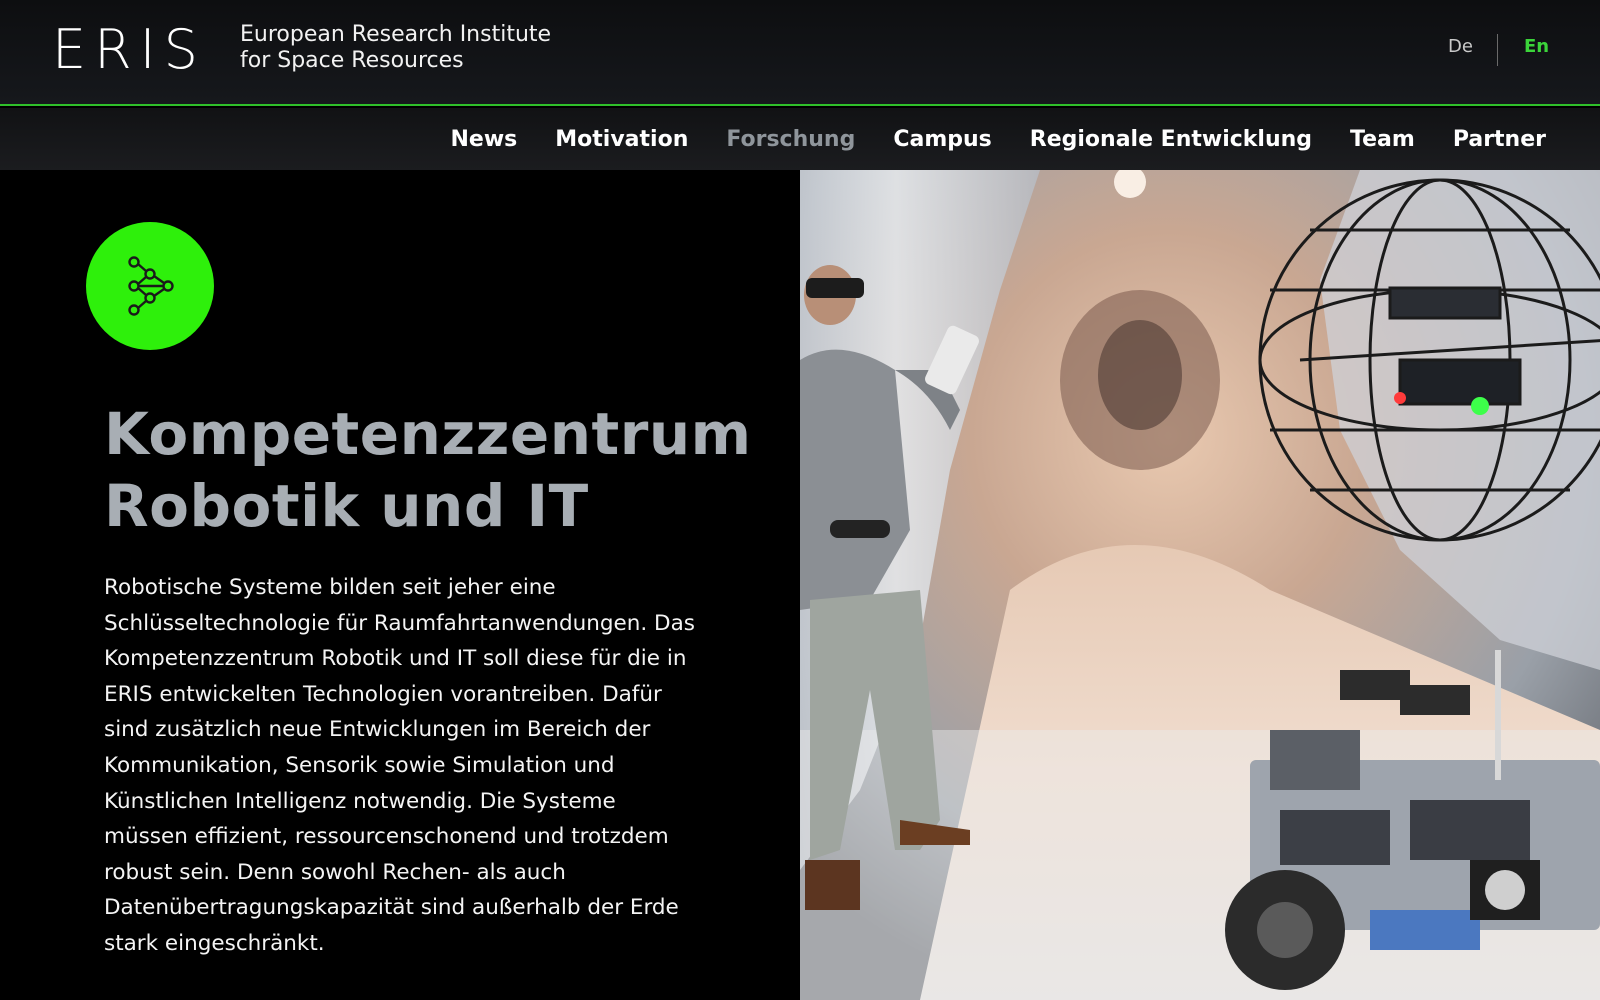 The image size is (1600, 1000). I want to click on nav-item-team: Team, so click(1382, 139).